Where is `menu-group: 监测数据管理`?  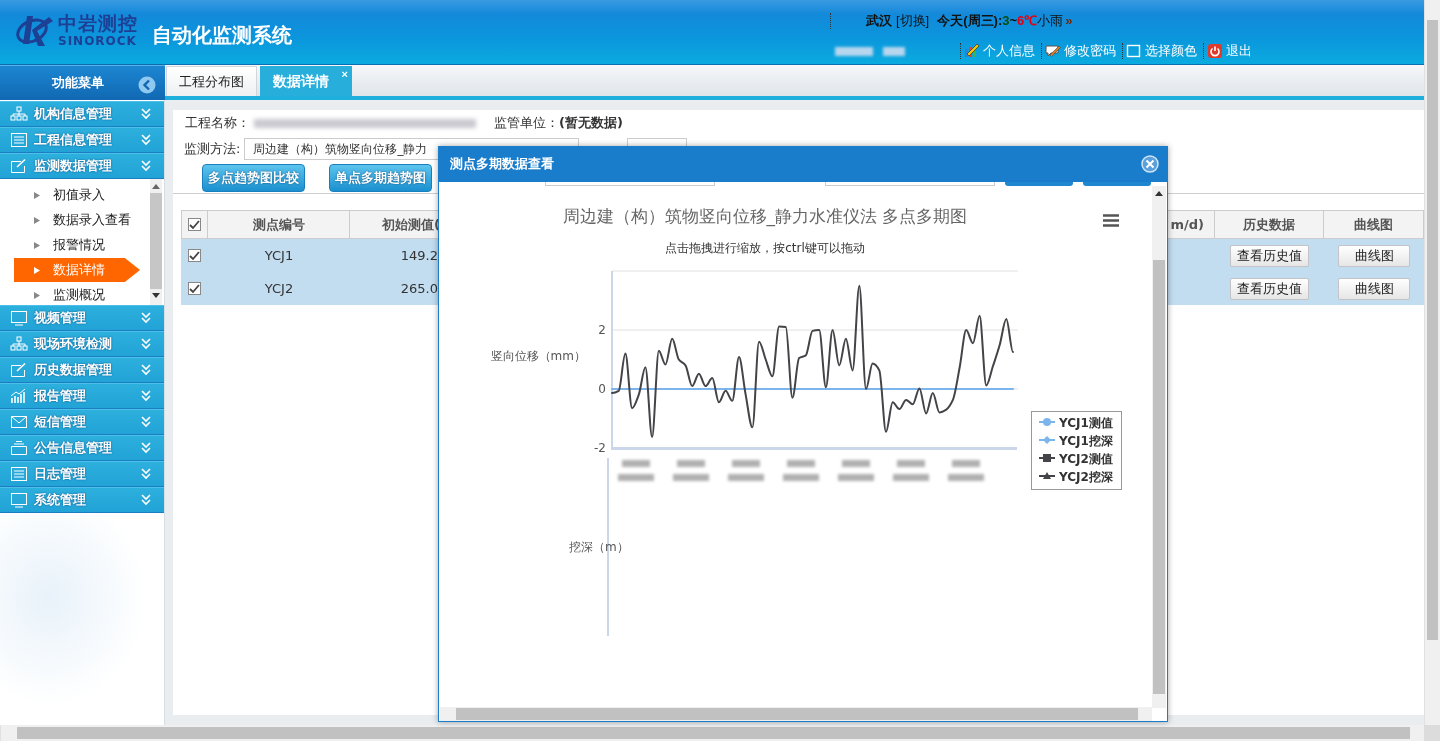 menu-group: 监测数据管理 is located at coordinates (82, 166).